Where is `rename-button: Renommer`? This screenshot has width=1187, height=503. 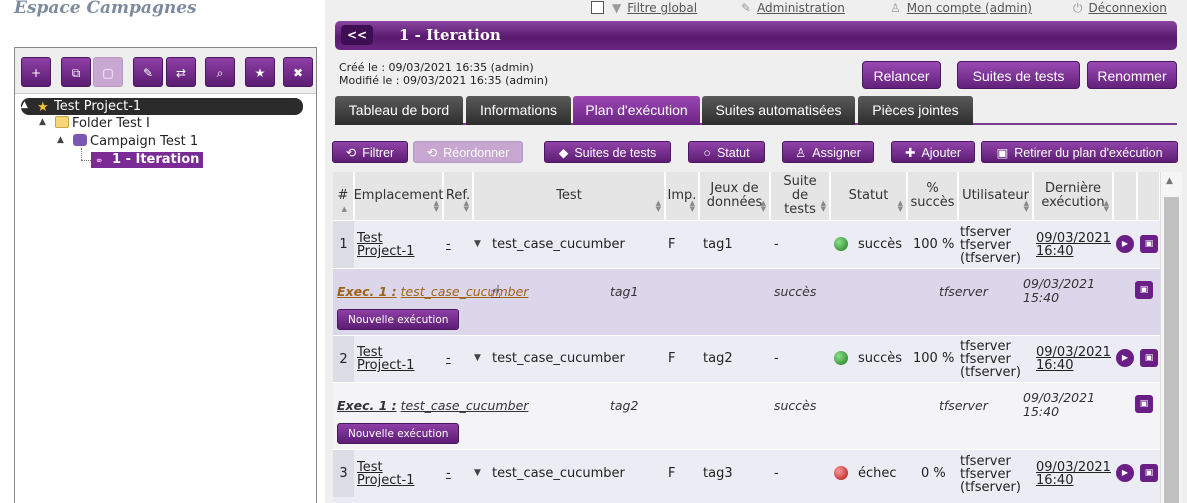
rename-button: Renommer is located at coordinates (1132, 75).